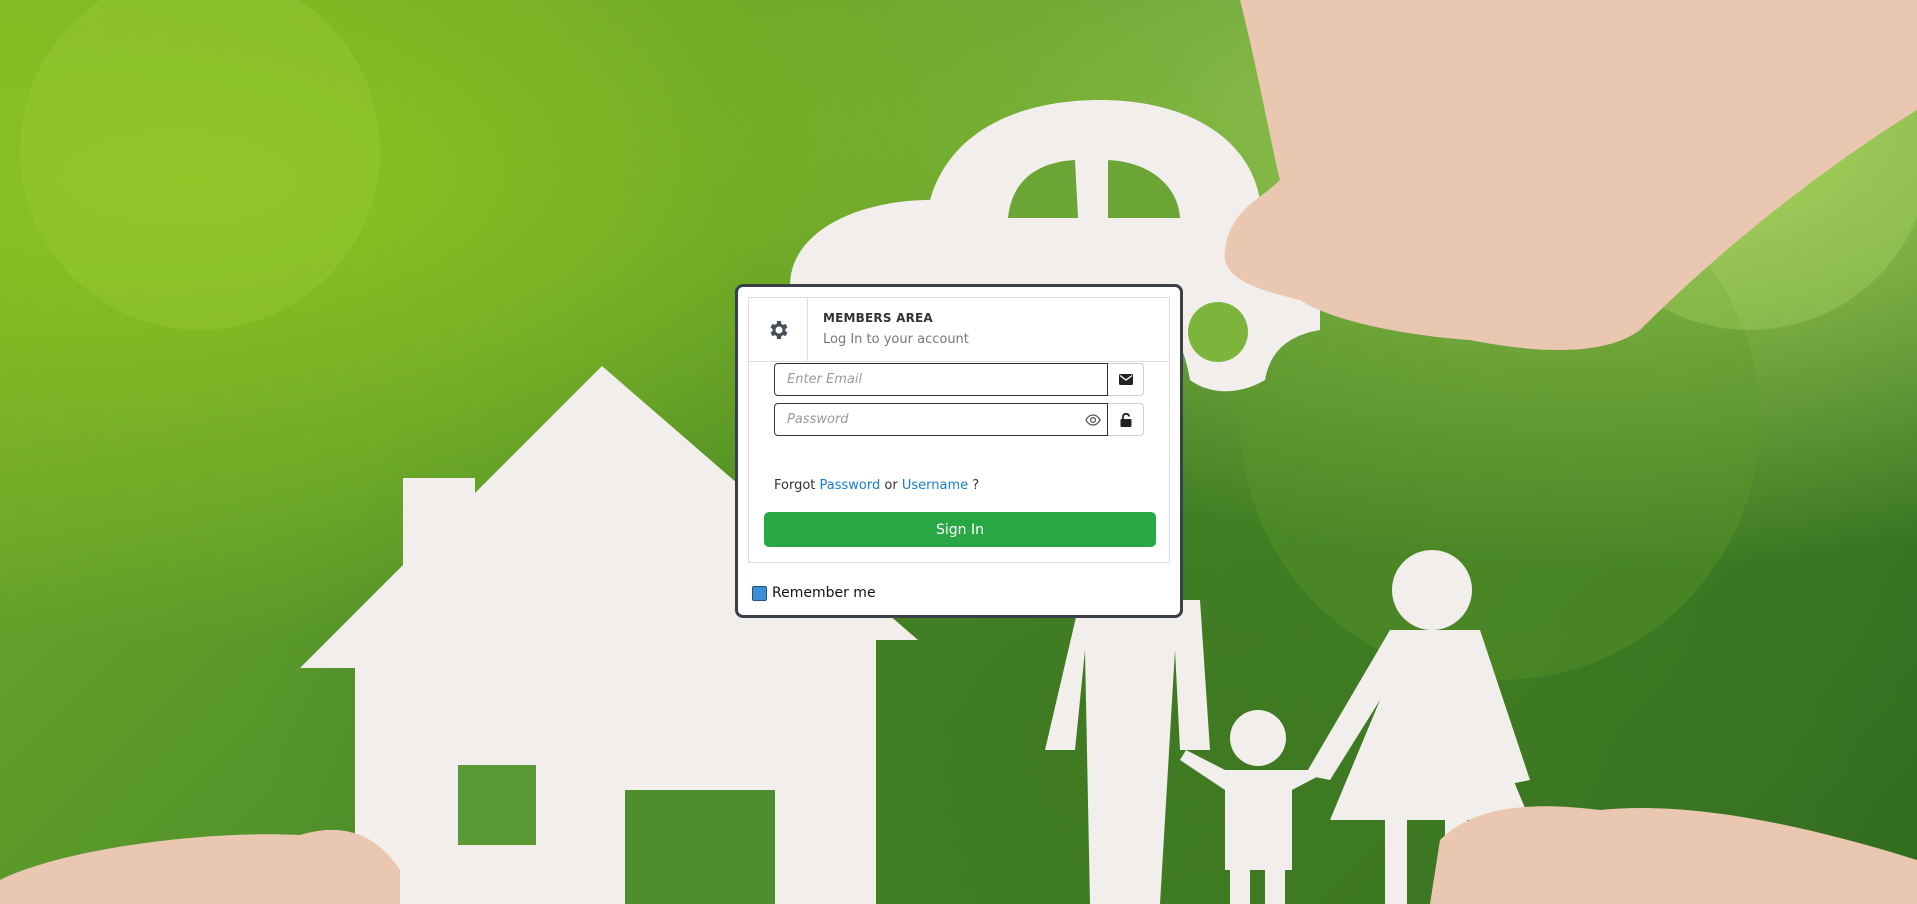  Describe the element at coordinates (976, 485) in the screenshot. I see `forgot-suffix: ?` at that location.